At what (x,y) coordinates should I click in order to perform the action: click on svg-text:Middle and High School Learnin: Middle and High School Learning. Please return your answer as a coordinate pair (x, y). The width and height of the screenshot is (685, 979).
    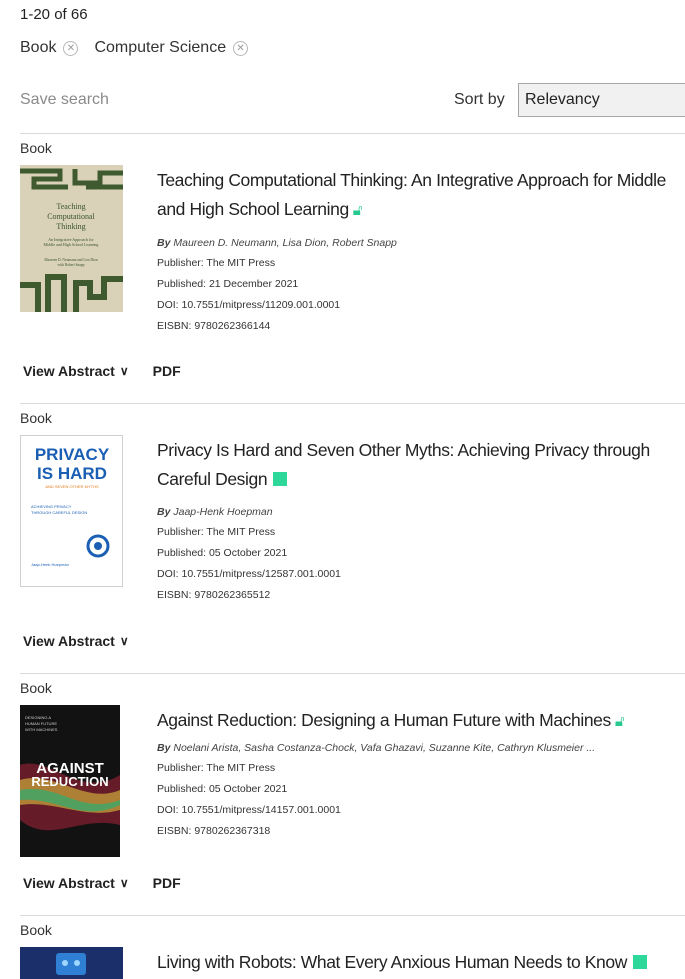
    Looking at the image, I should click on (71, 244).